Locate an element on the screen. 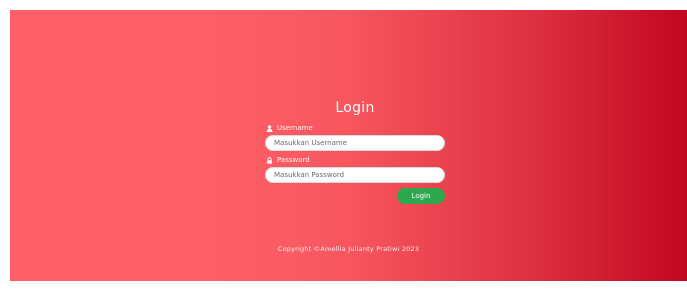  login-title: Login is located at coordinates (355, 108).